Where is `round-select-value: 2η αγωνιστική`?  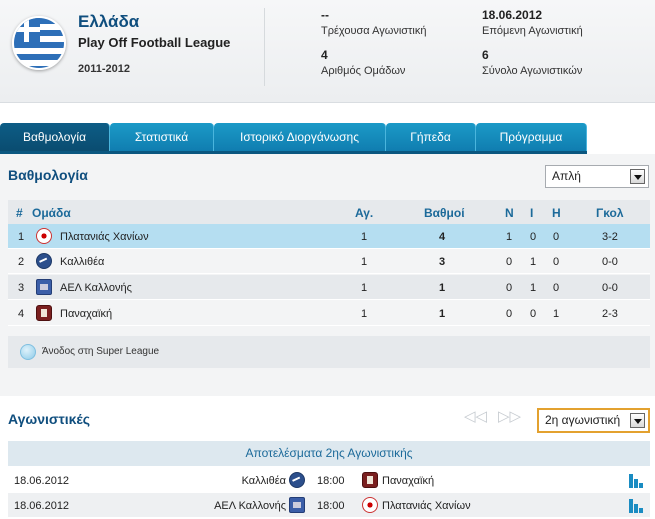 round-select-value: 2η αγωνιστική is located at coordinates (583, 420).